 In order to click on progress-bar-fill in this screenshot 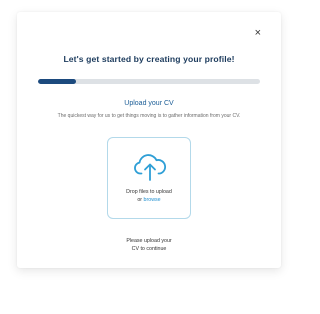, I will do `click(57, 81)`.